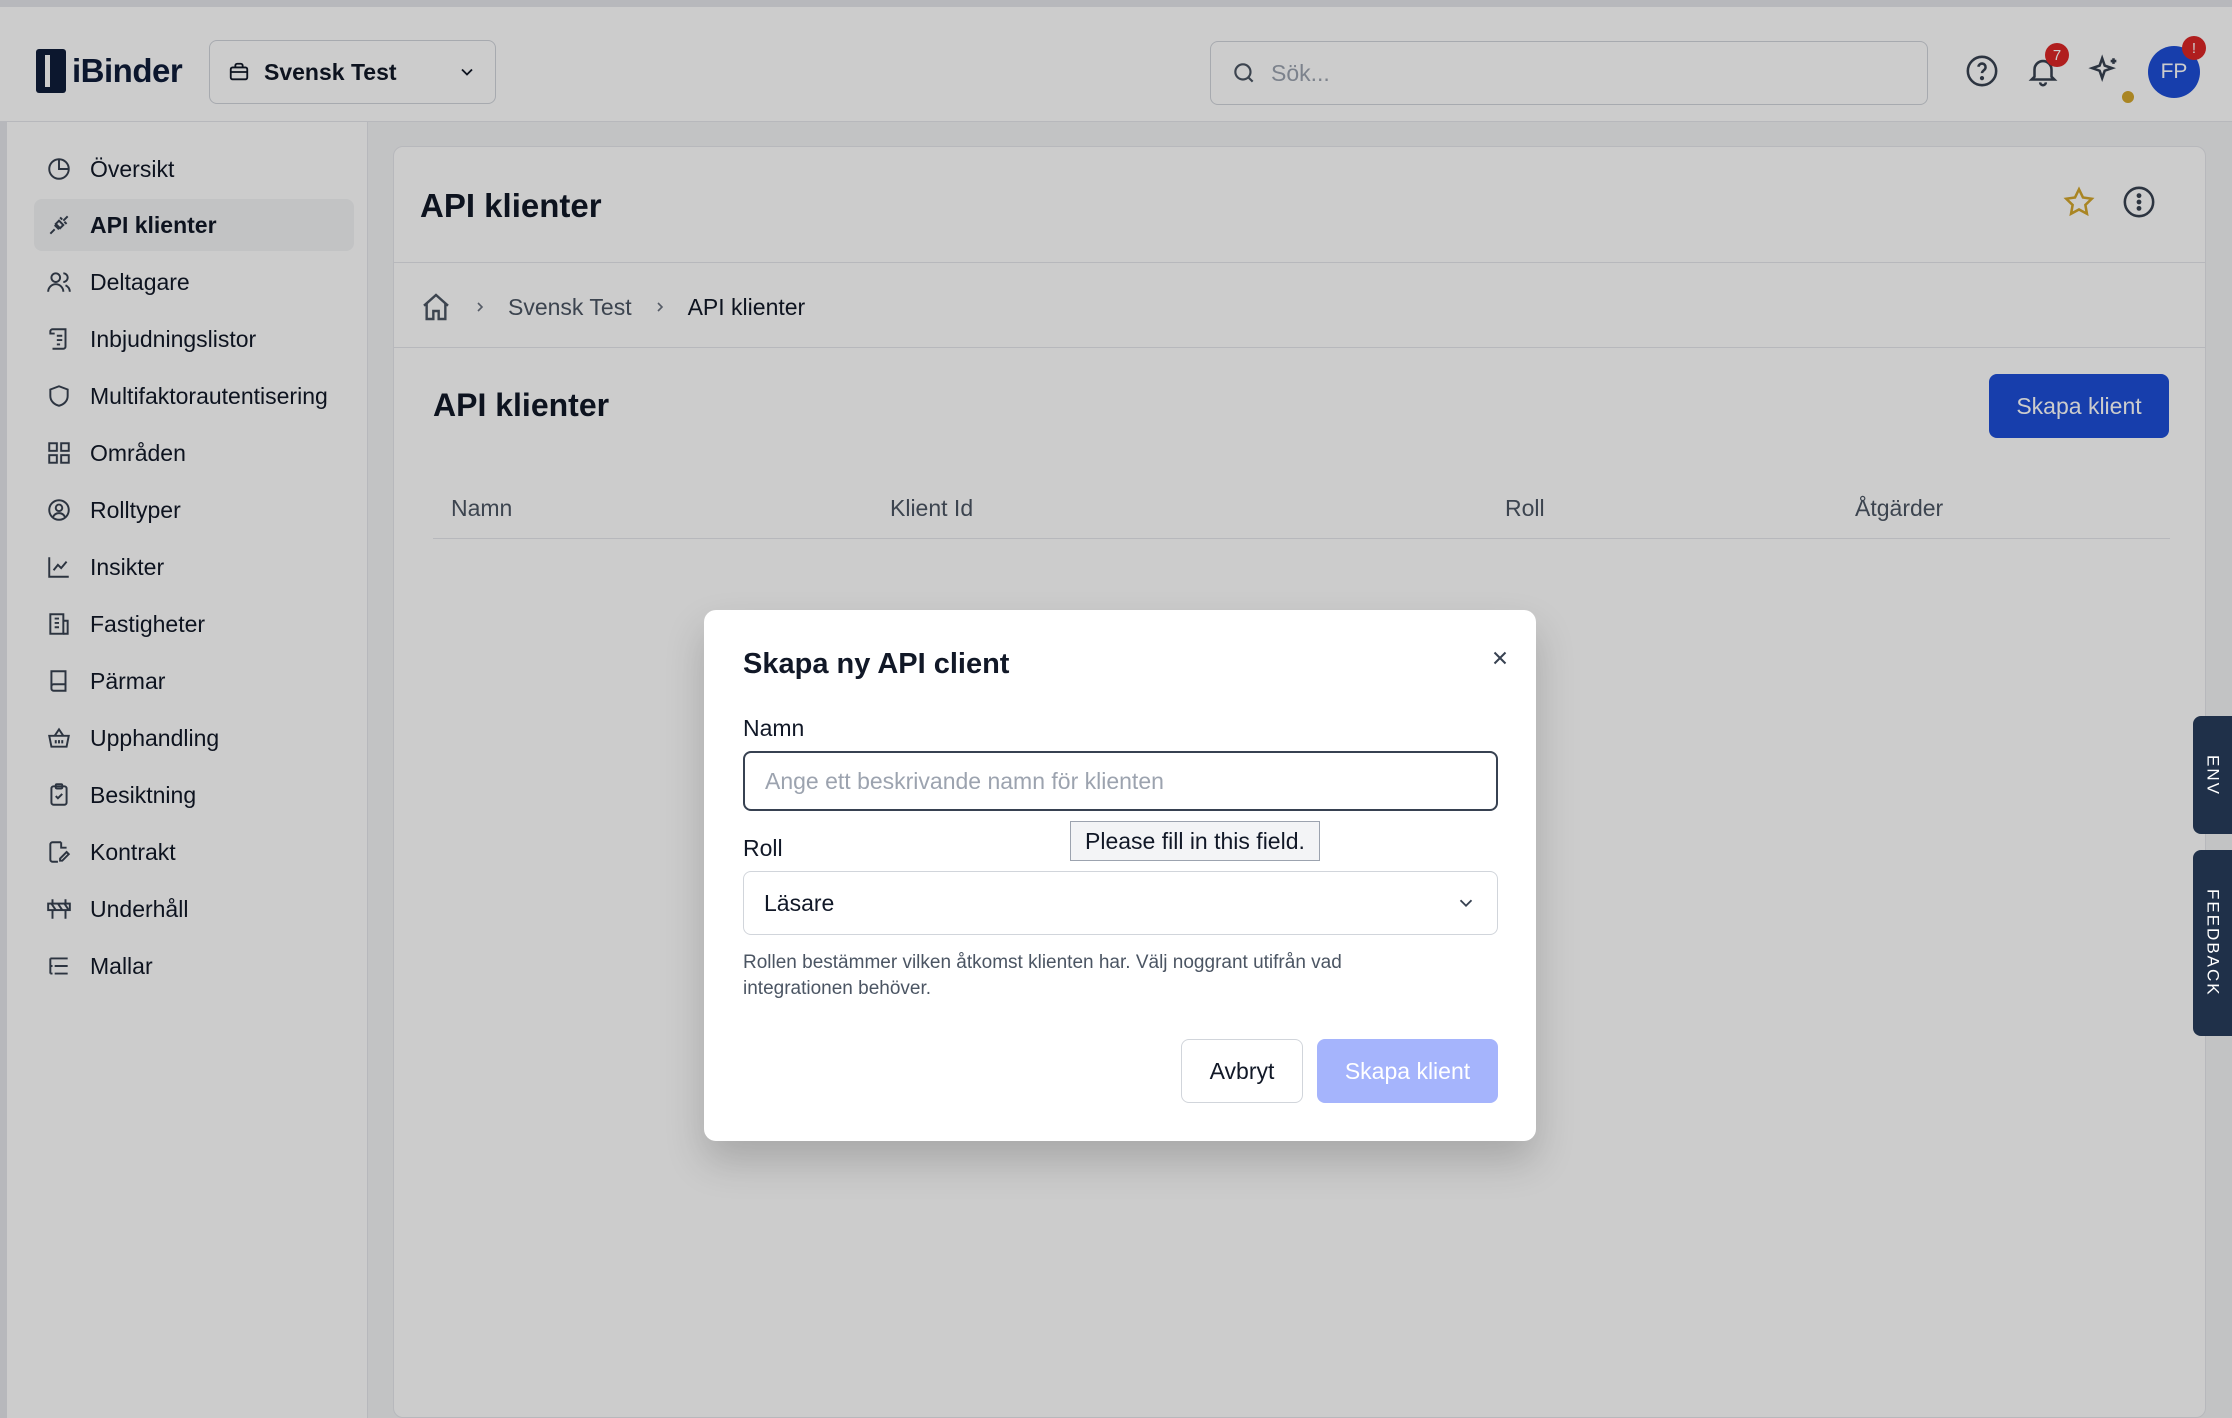  I want to click on feedback-tab-label: FEEDBACK, so click(2213, 943).